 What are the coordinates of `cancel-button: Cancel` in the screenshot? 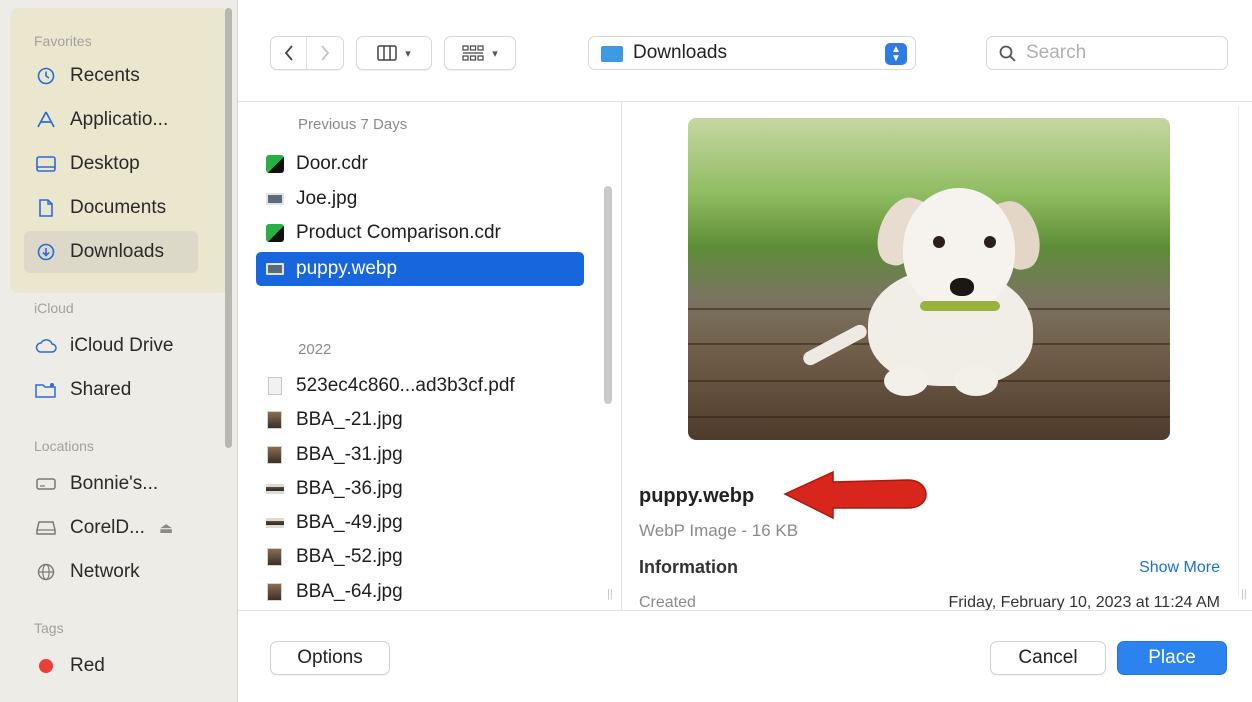 It's located at (1048, 658).